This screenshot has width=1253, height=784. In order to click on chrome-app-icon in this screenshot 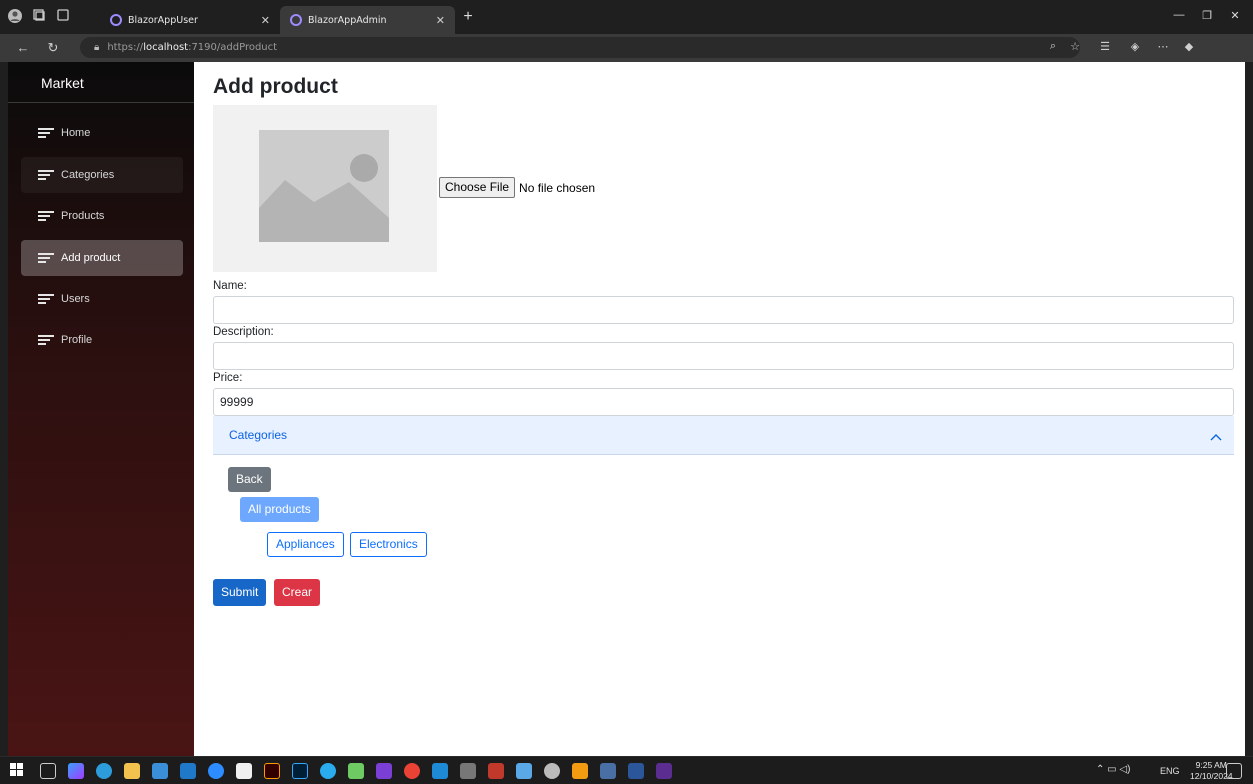, I will do `click(412, 771)`.